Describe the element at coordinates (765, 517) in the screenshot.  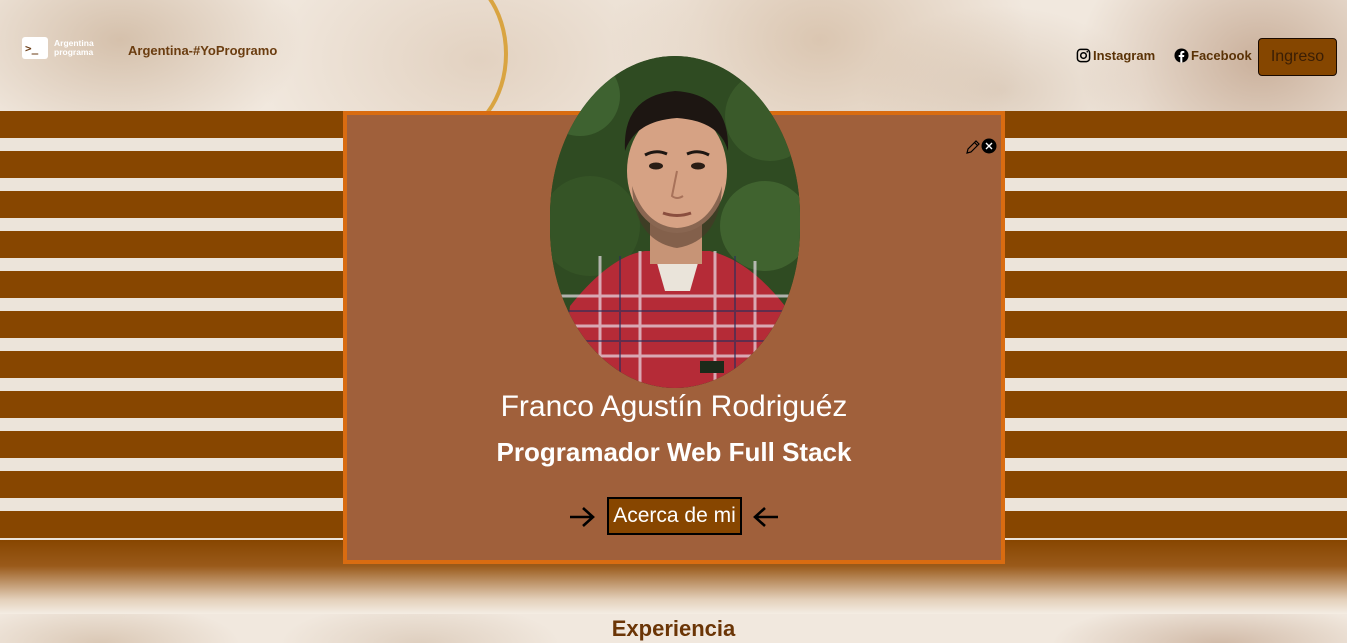
I see `arrow-left-icon` at that location.